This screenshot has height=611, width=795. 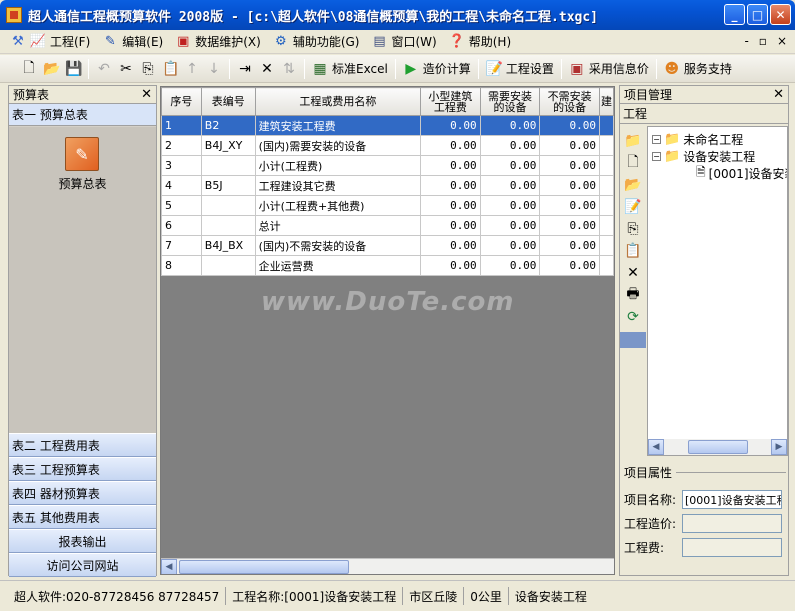 I want to click on move-up-button: ↑, so click(x=192, y=69).